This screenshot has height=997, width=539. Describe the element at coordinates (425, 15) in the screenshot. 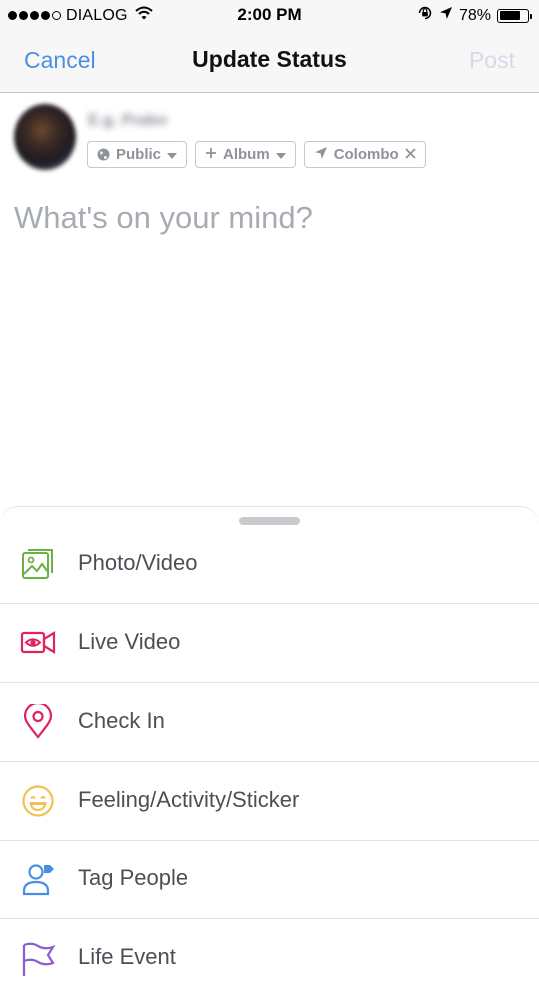

I see `orientation-lock-icon` at that location.